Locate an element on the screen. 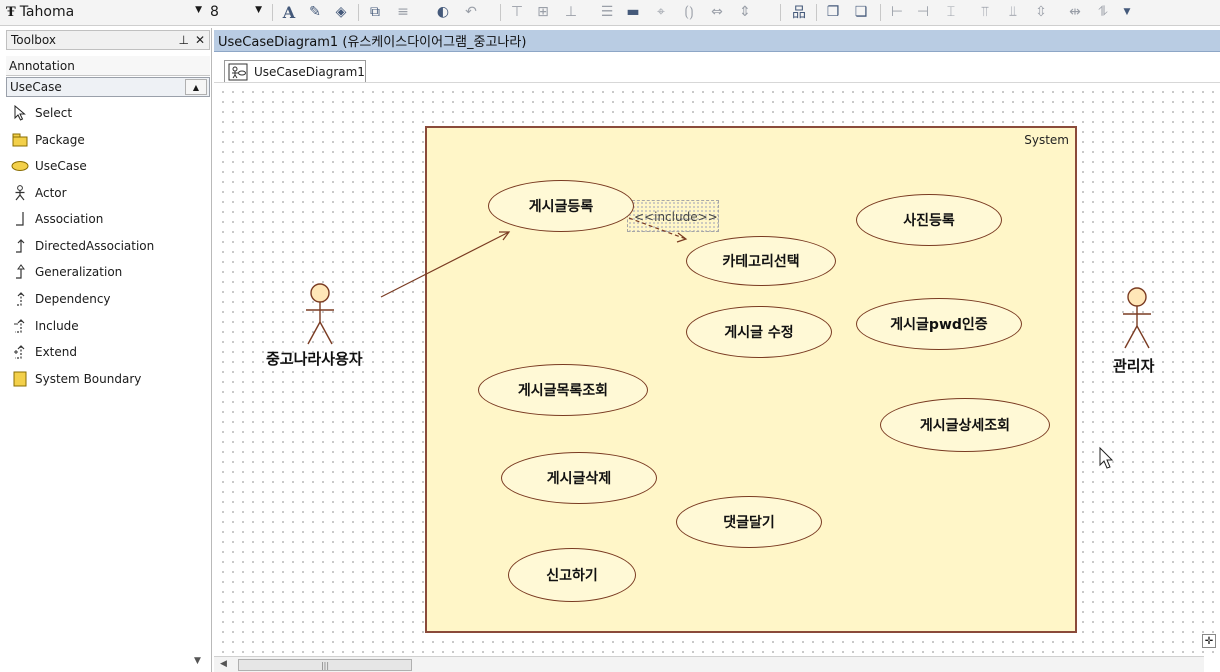  usecase-register-photo: 사진등록 is located at coordinates (929, 220).